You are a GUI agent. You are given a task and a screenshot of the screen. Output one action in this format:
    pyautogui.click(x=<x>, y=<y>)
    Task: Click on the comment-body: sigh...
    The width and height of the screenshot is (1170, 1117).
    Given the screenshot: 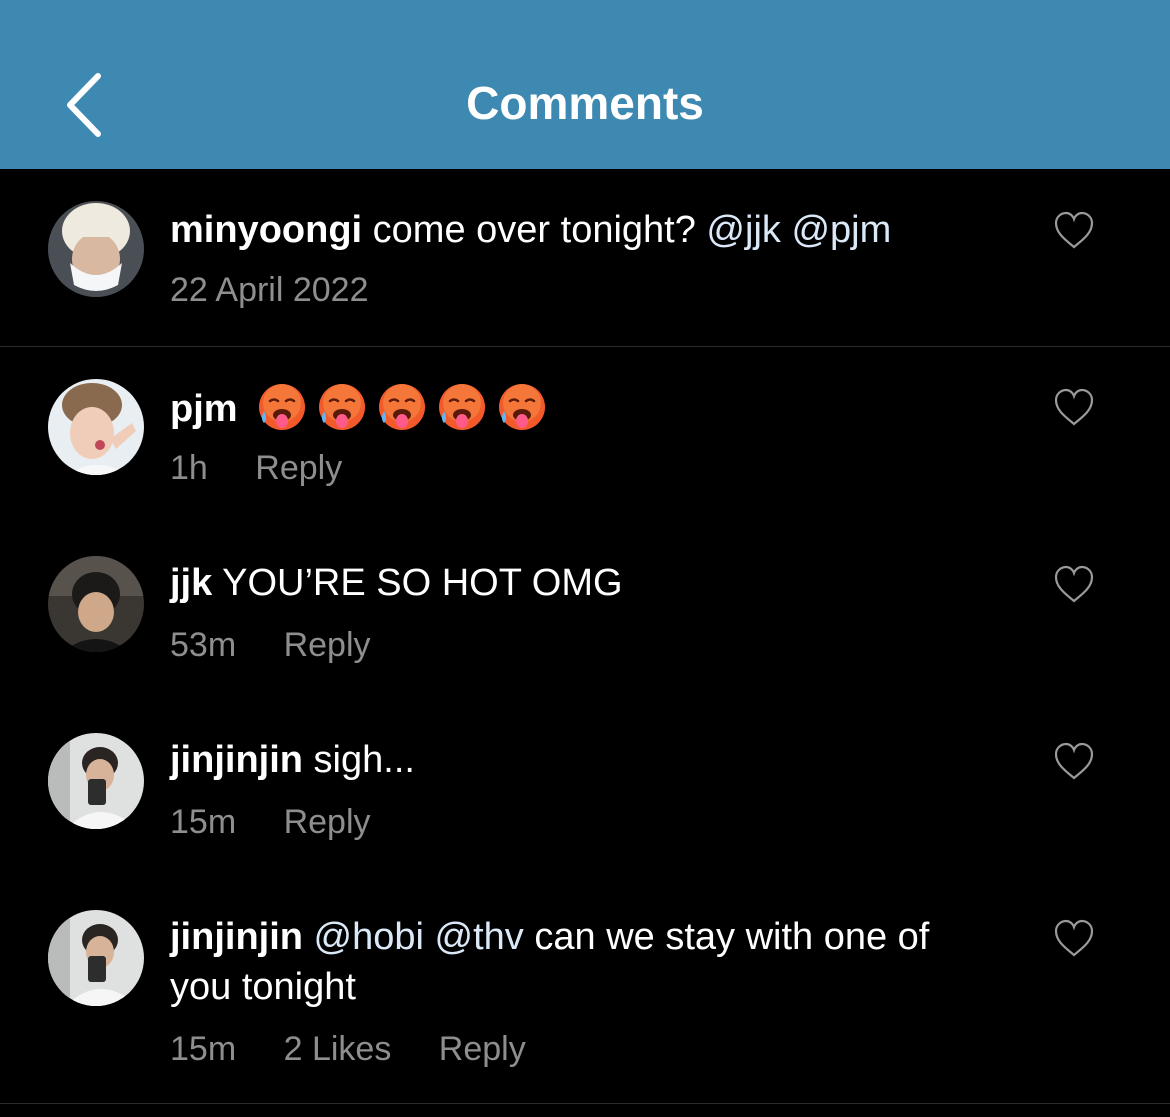 What is the action you would take?
    pyautogui.click(x=364, y=760)
    